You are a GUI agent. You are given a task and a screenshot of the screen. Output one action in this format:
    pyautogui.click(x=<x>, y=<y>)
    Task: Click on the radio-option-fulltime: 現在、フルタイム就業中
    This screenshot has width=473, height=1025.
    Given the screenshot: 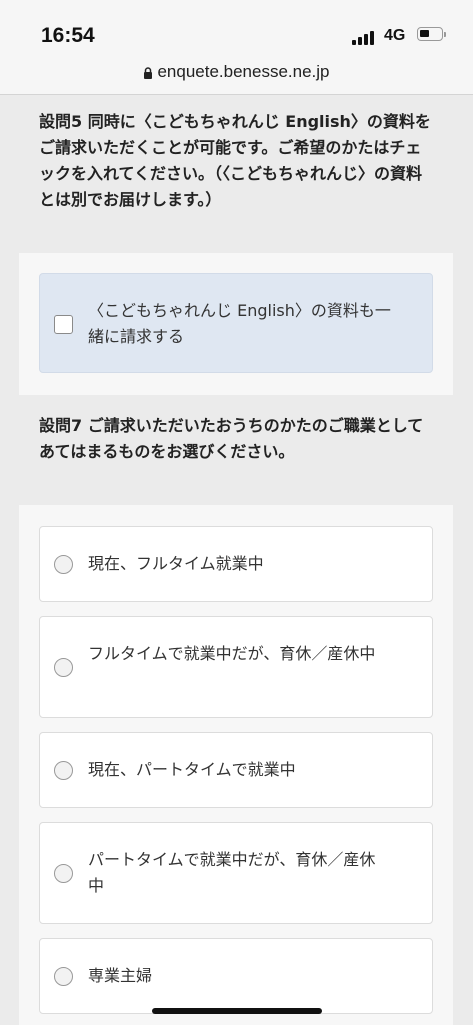 What is the action you would take?
    pyautogui.click(x=236, y=564)
    